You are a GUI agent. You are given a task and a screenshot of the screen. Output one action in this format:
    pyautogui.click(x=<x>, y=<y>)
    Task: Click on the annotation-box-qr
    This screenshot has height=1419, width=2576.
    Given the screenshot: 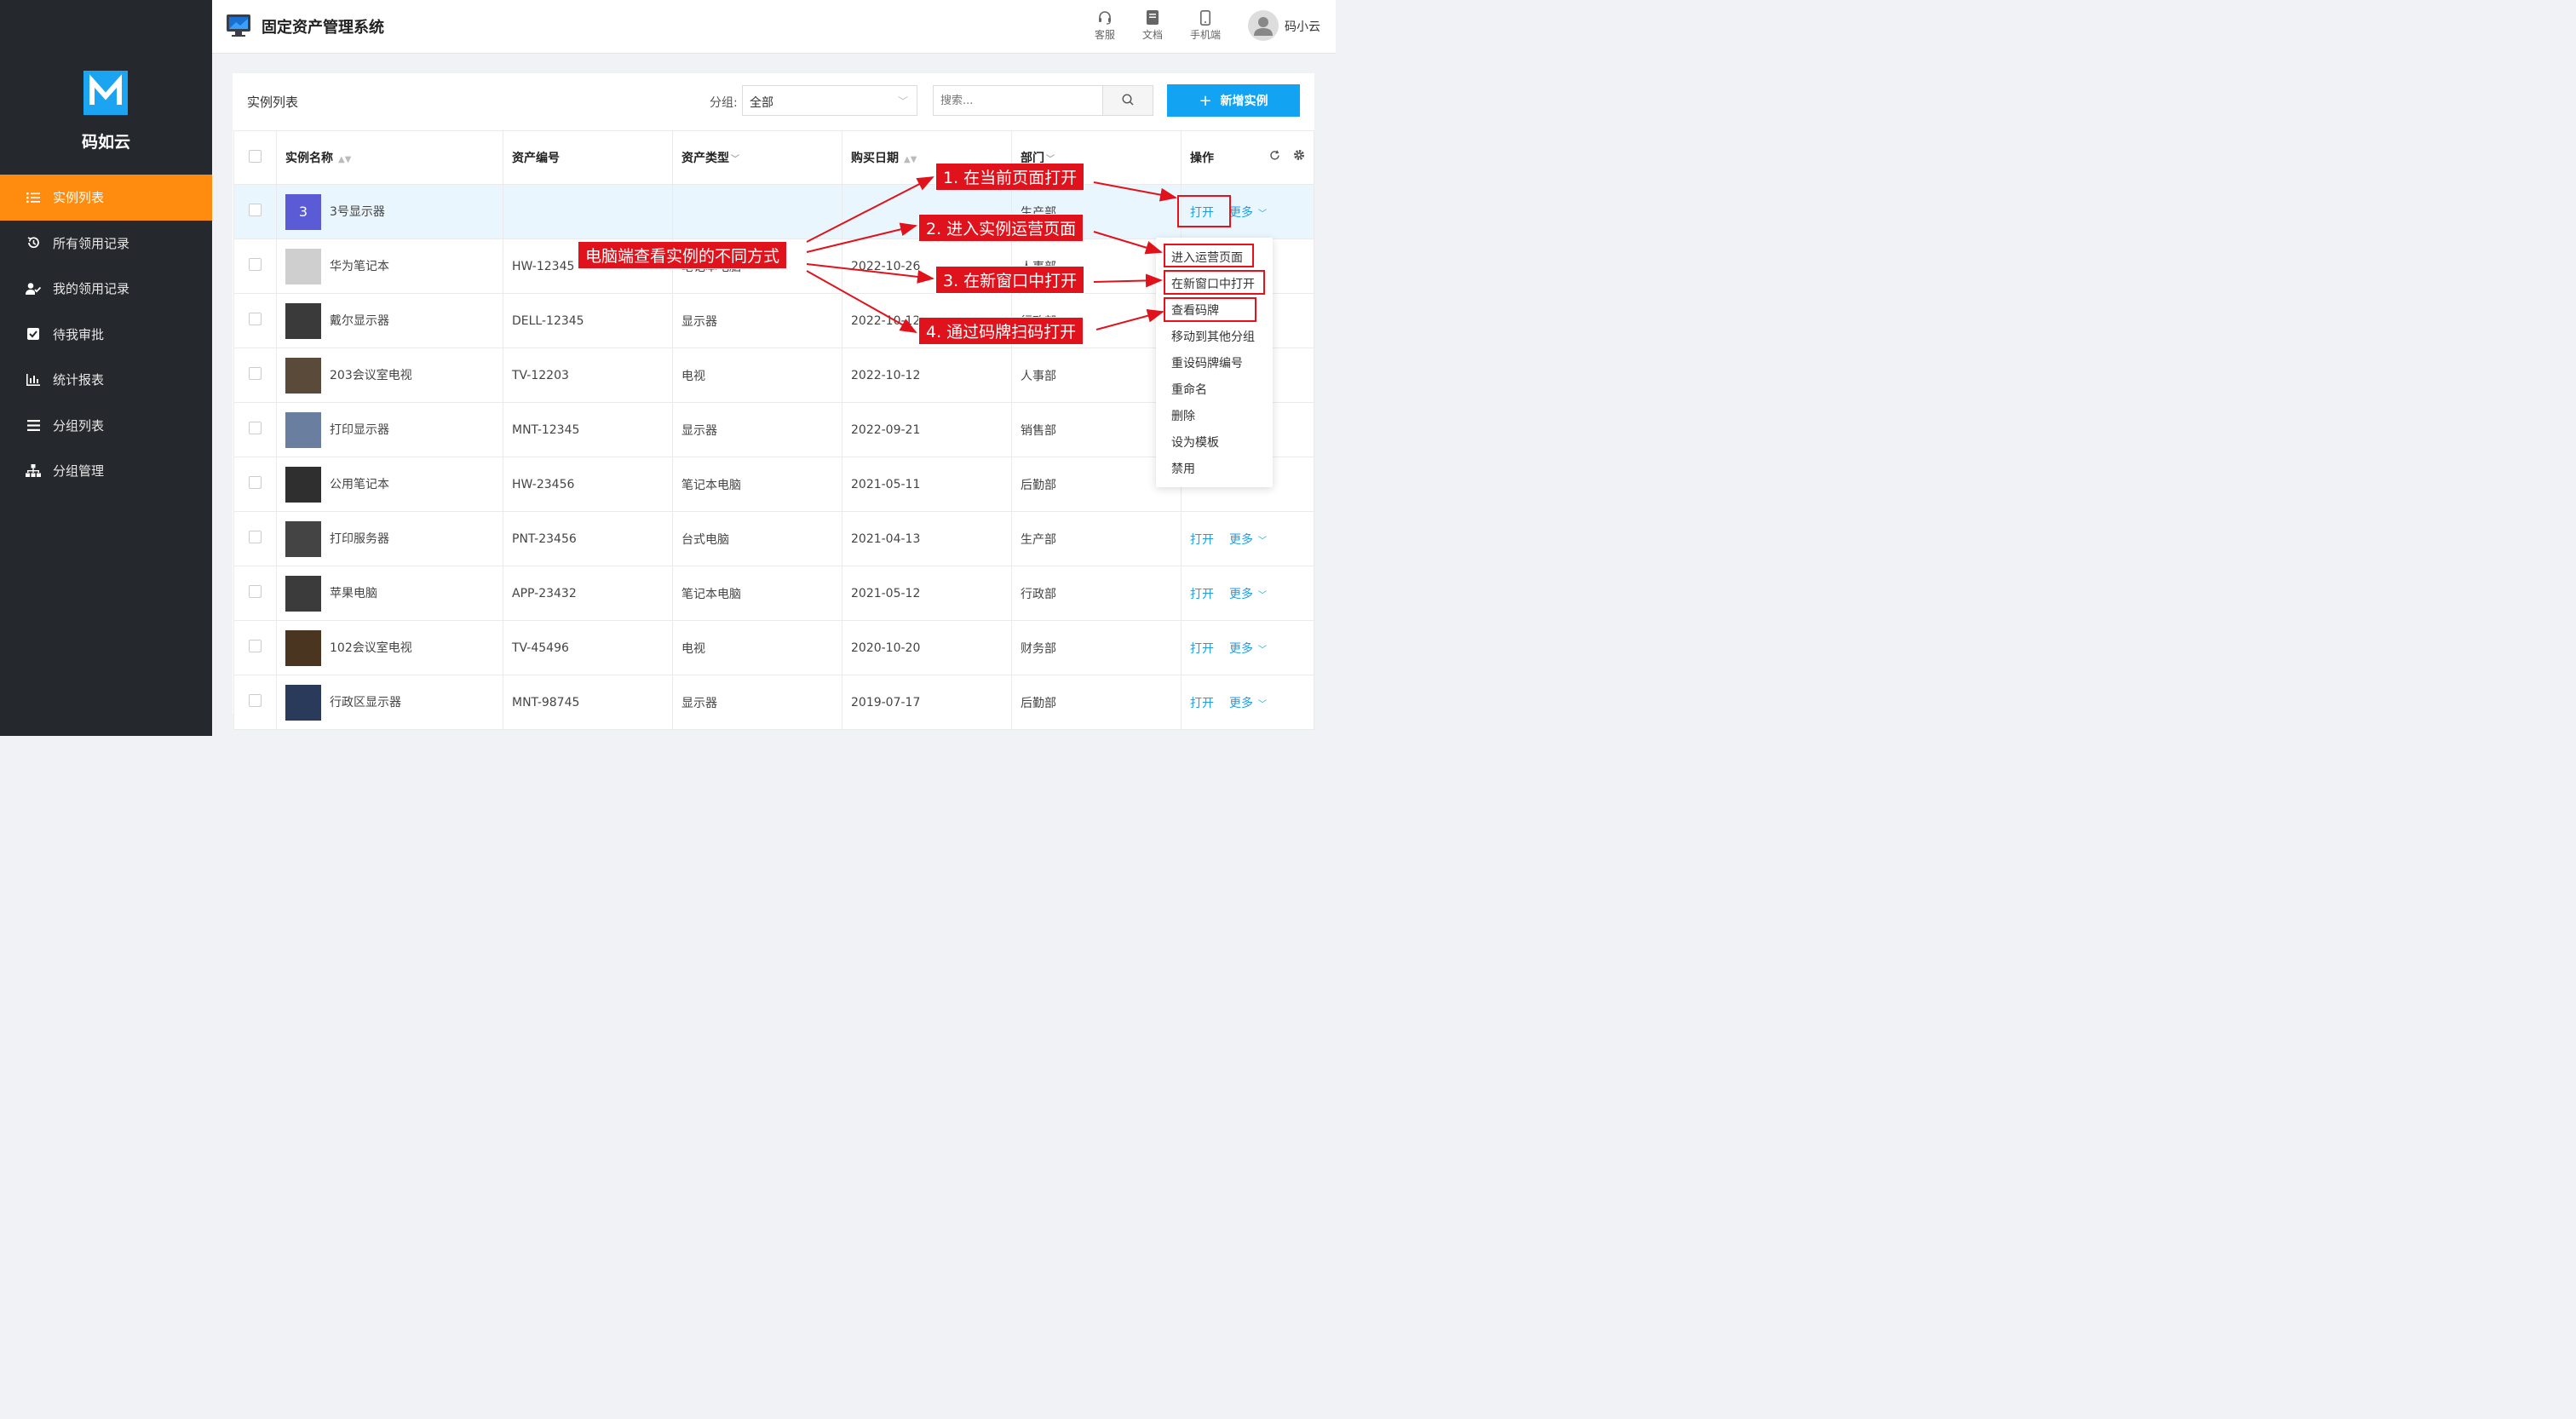 What is the action you would take?
    pyautogui.click(x=1210, y=310)
    